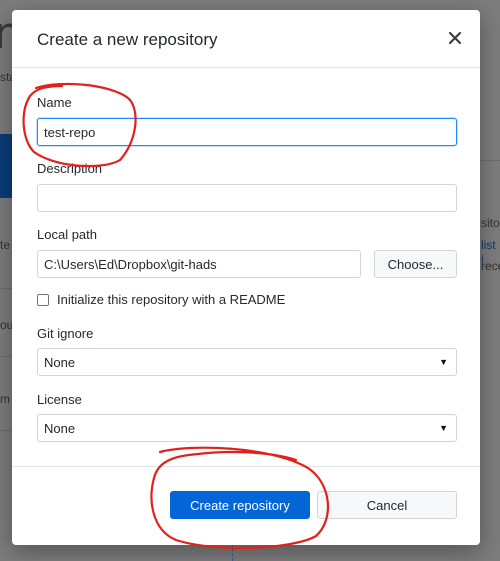 This screenshot has width=500, height=561. I want to click on bg-text-fragment: sito, so click(490, 223).